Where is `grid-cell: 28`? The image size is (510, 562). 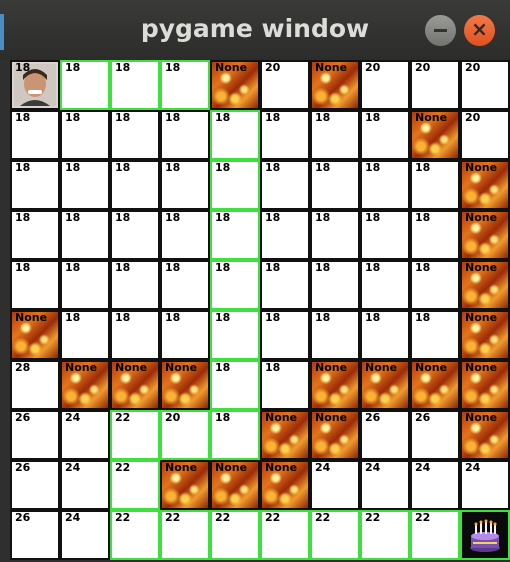
grid-cell: 28 is located at coordinates (35, 385).